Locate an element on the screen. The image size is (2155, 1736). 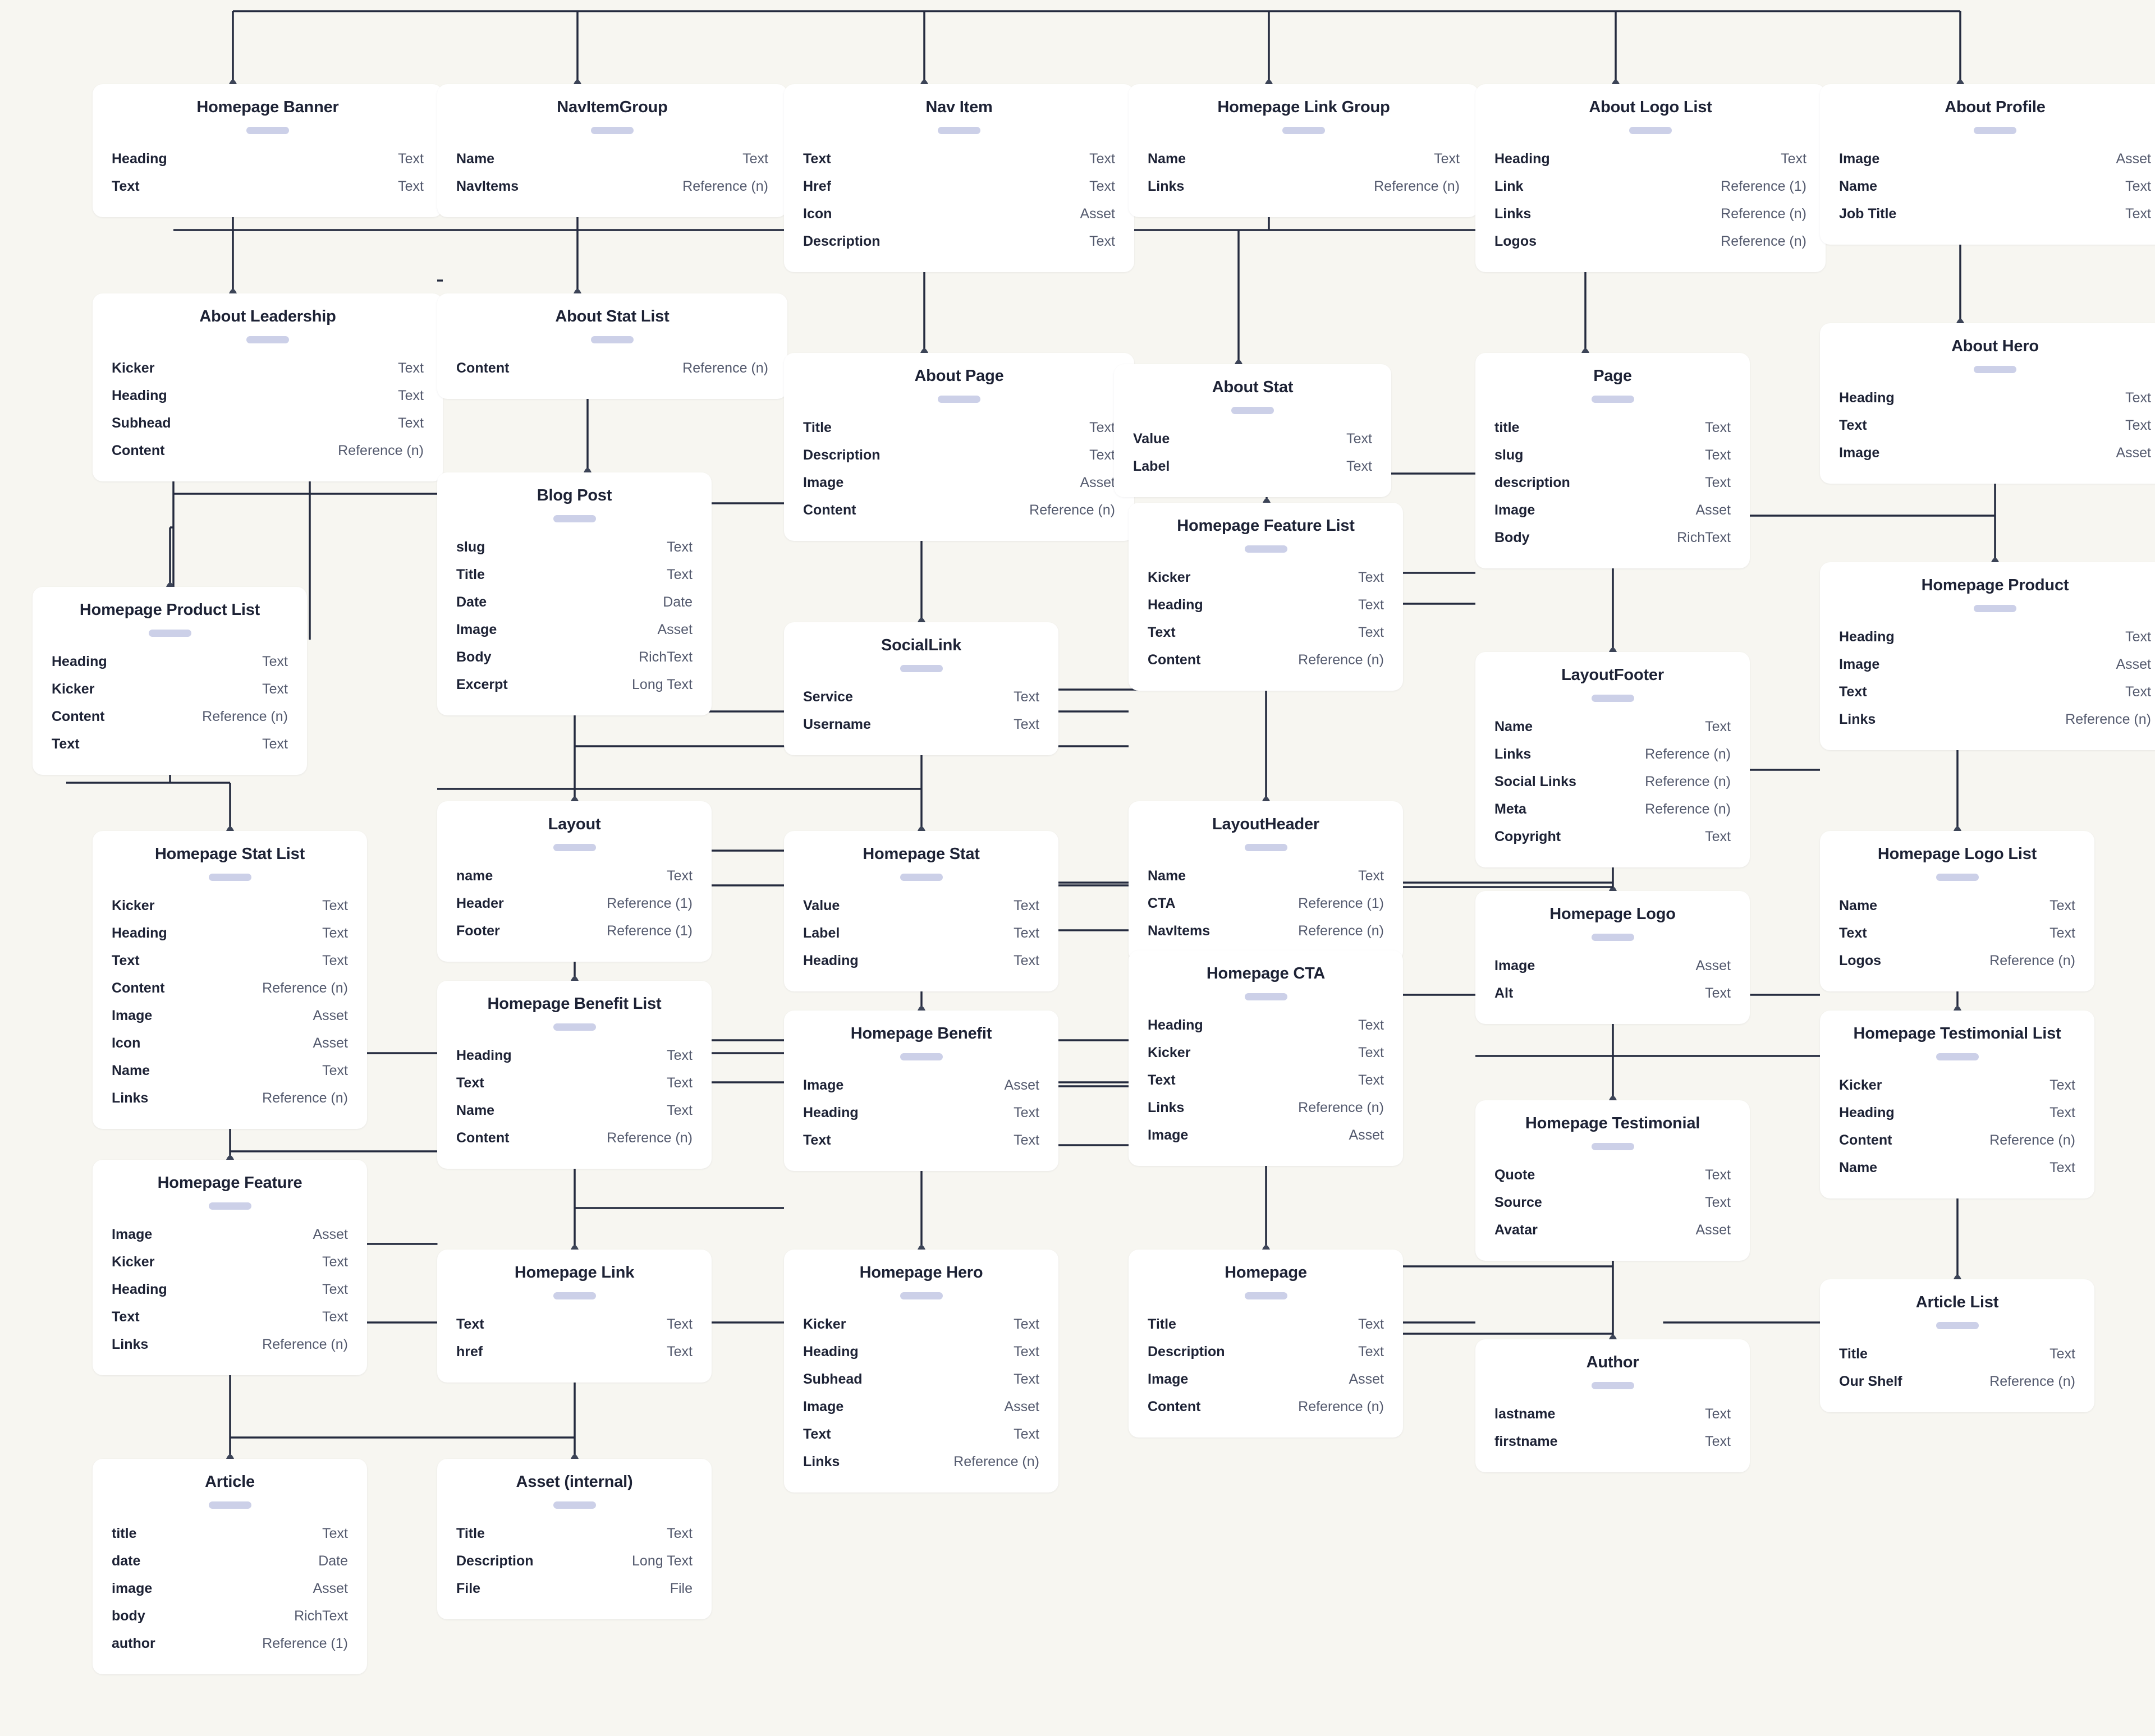
entity-field-row: lastname Text is located at coordinates (1612, 1414).